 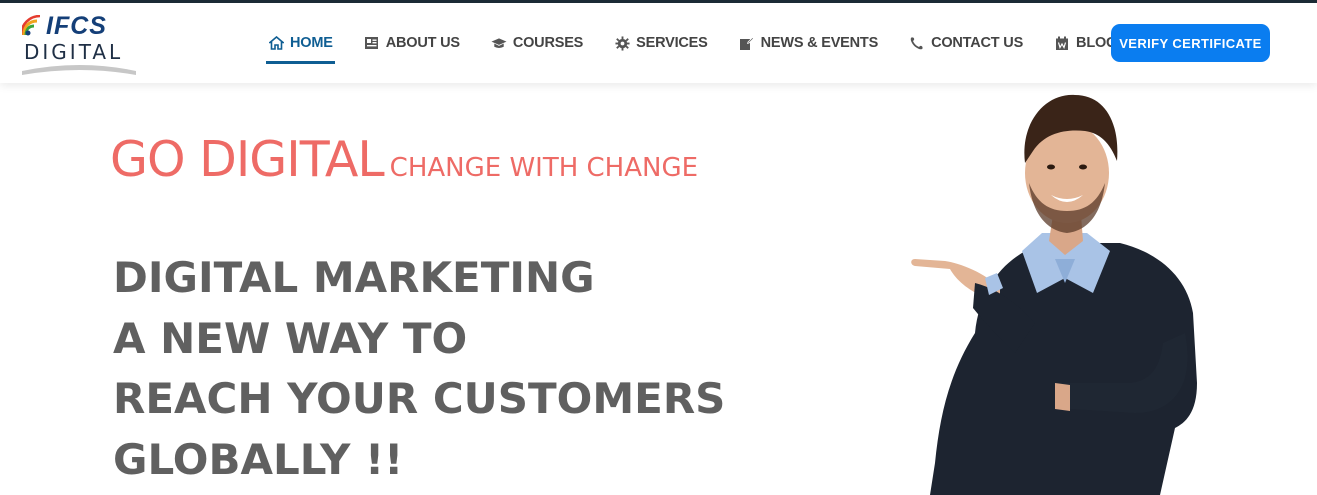 I want to click on verify-certificate-button: VERIFY CERTIFICATE, so click(x=1190, y=43).